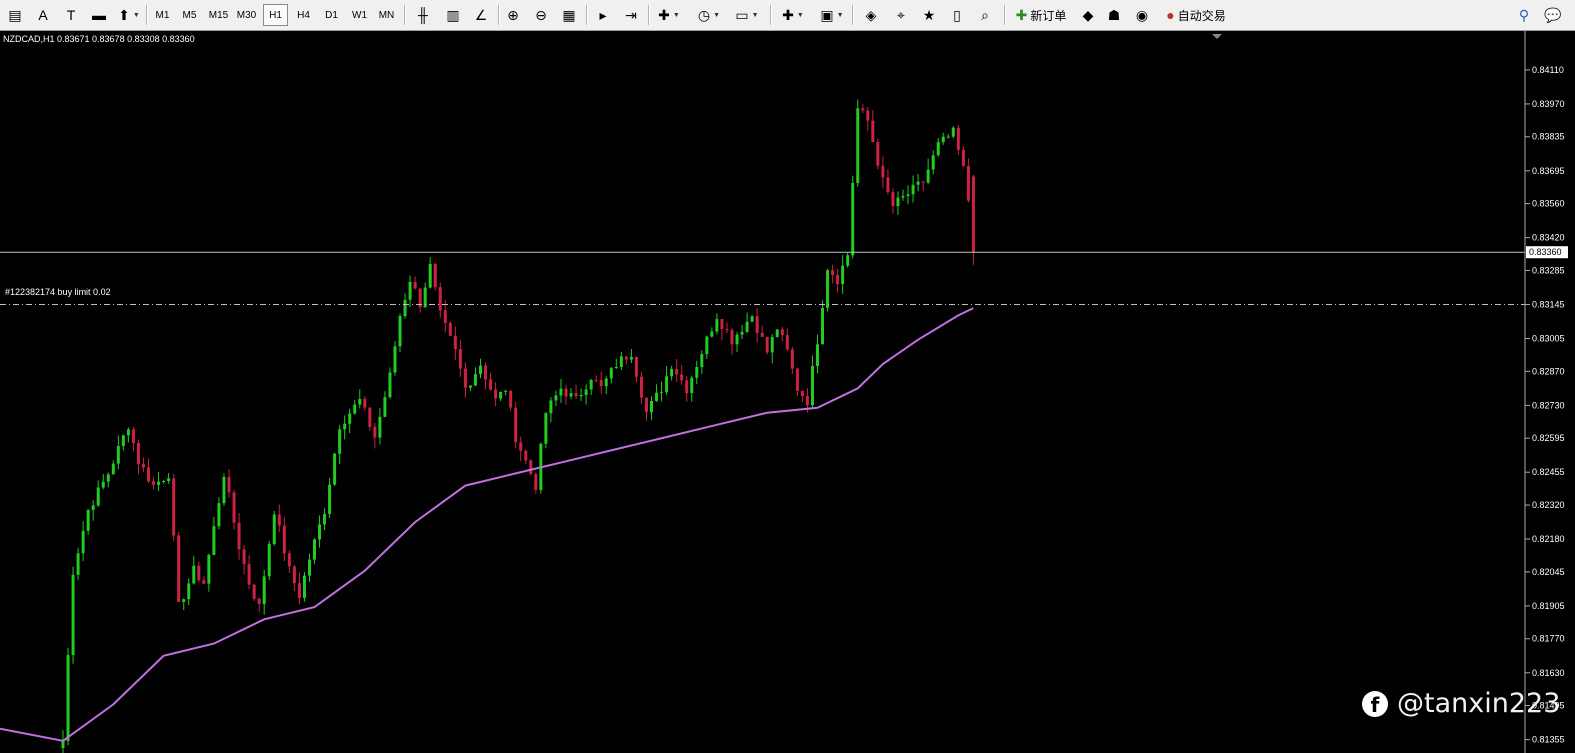 The width and height of the screenshot is (1575, 753). What do you see at coordinates (453, 15) in the screenshot?
I see `candlestick-chart-button: ▥` at bounding box center [453, 15].